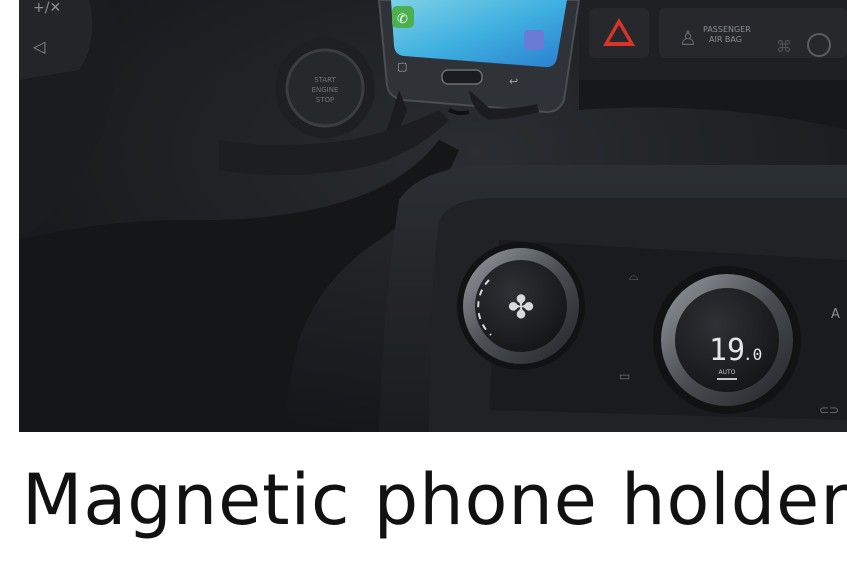 The height and width of the screenshot is (583, 847). I want to click on fan-speed-knob: ✤, so click(521, 306).